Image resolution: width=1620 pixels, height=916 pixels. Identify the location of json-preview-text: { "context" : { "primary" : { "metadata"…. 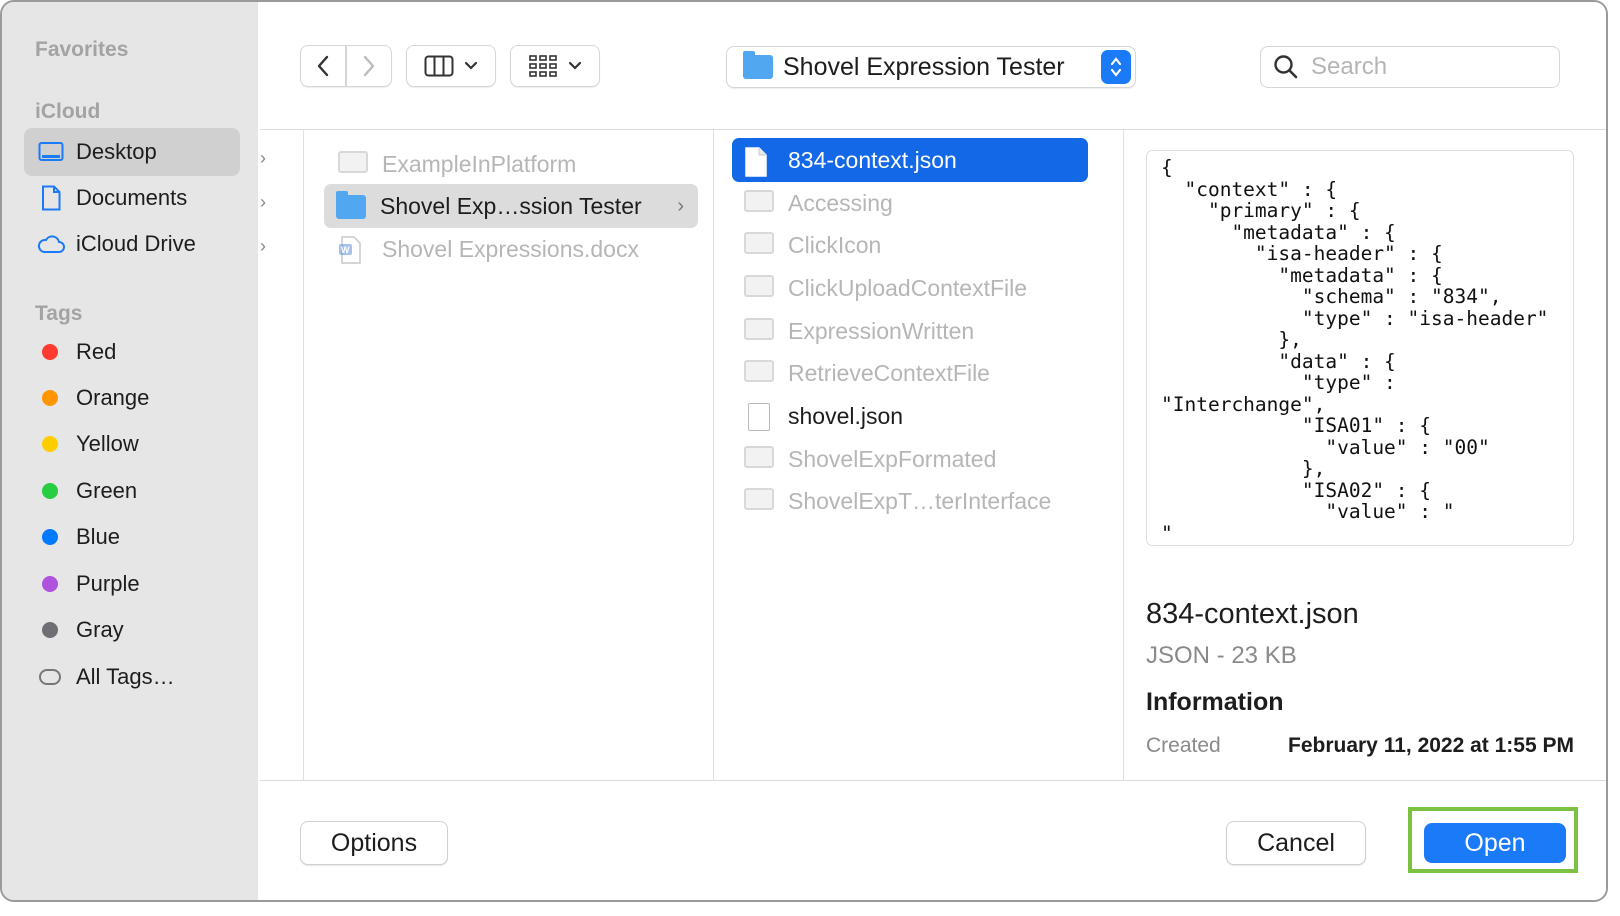
(1355, 350).